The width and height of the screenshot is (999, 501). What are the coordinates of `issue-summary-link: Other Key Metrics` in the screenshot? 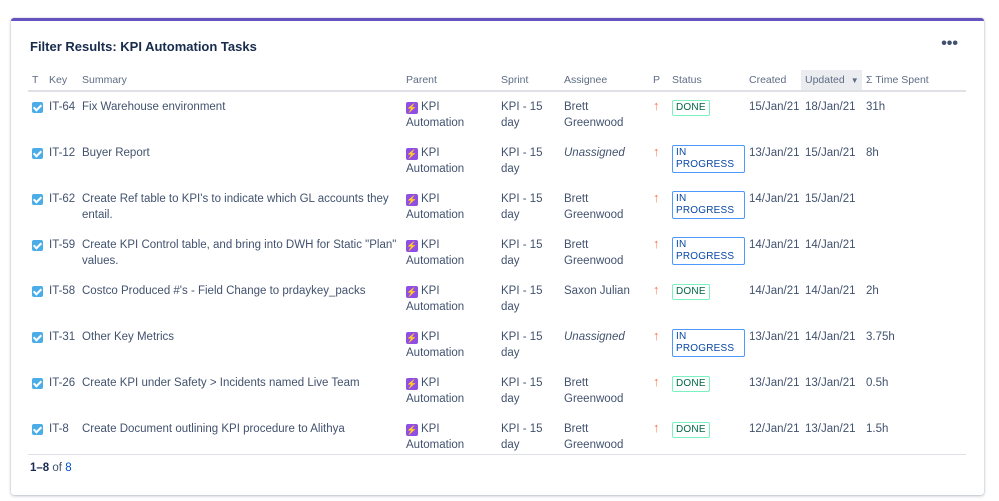 It's located at (128, 337).